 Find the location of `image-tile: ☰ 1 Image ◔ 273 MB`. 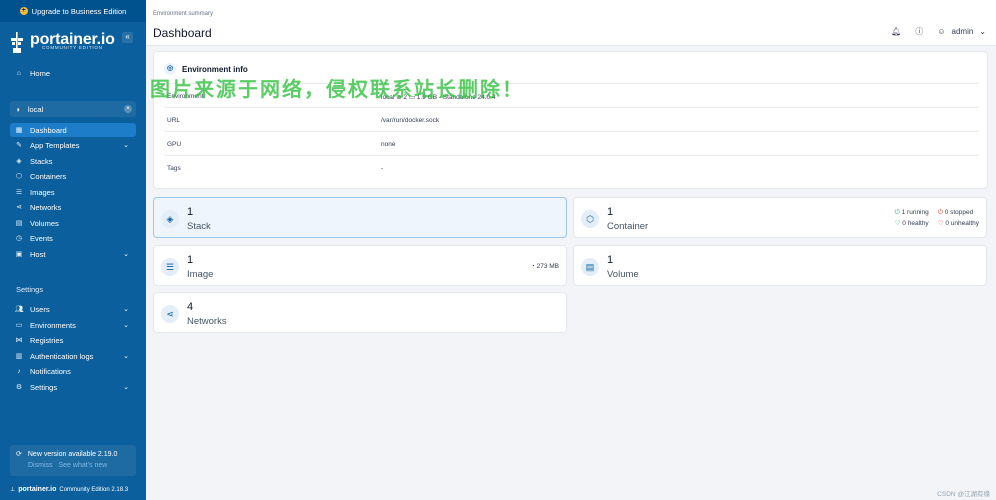

image-tile: ☰ 1 Image ◔ 273 MB is located at coordinates (360, 265).